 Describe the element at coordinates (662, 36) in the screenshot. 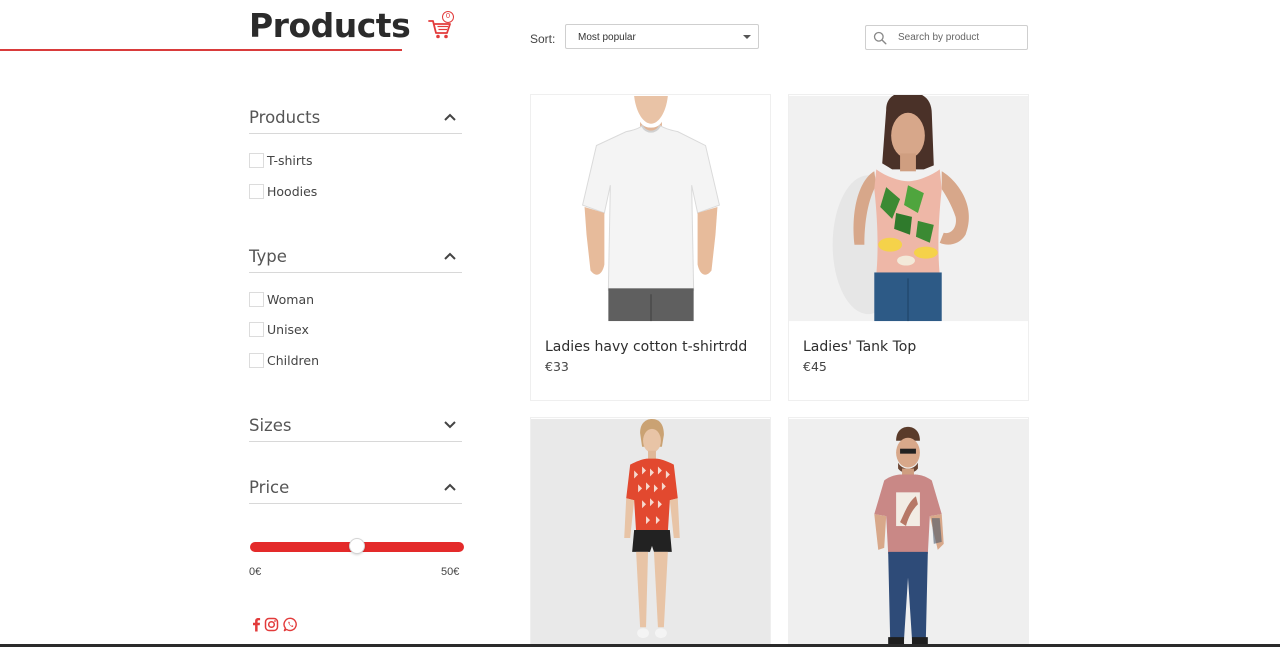

I see `sort-dropdown: Most popular` at that location.